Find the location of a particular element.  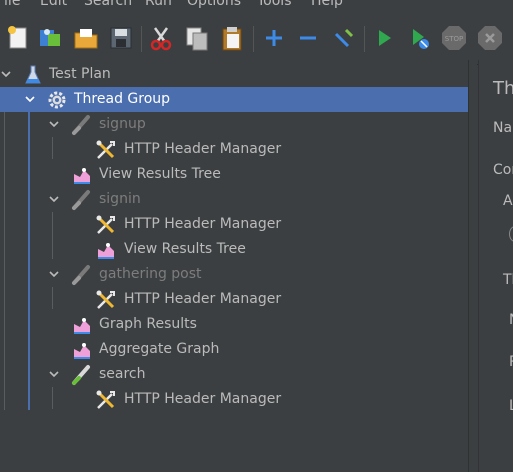

gear-icon is located at coordinates (57, 100).